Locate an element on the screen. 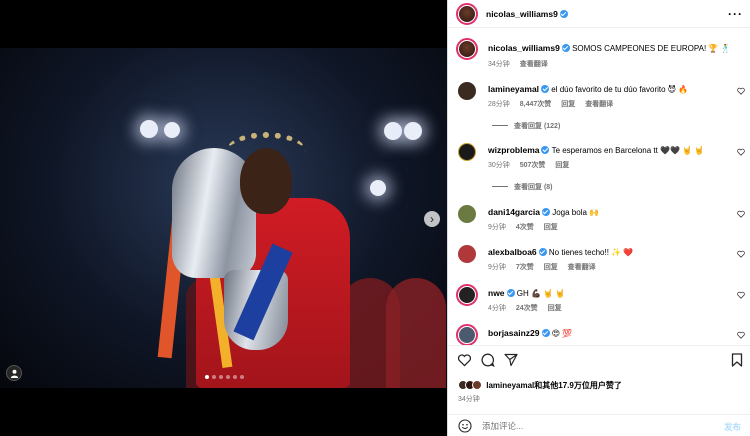 Image resolution: width=750 pixels, height=436 pixels. comment-meta: 30分钟 507次赞 回复 is located at coordinates (532, 165).